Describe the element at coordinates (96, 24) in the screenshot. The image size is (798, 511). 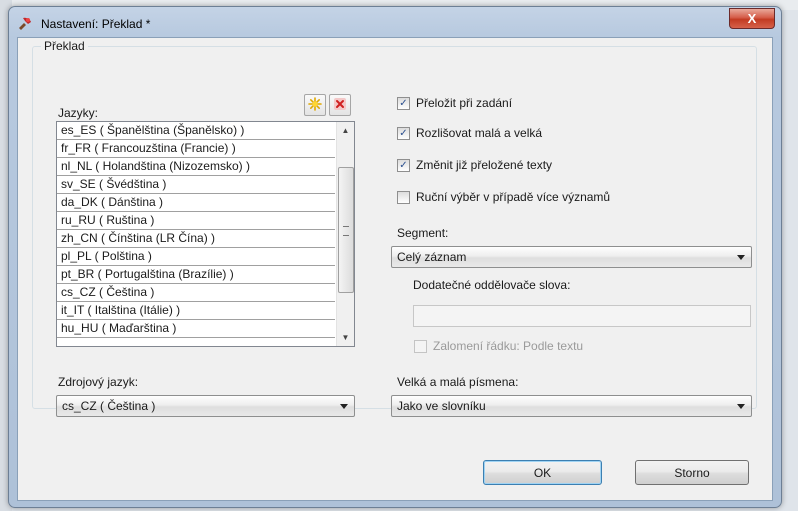
I see `dialog-title: Nastavení: Překlad *` at that location.